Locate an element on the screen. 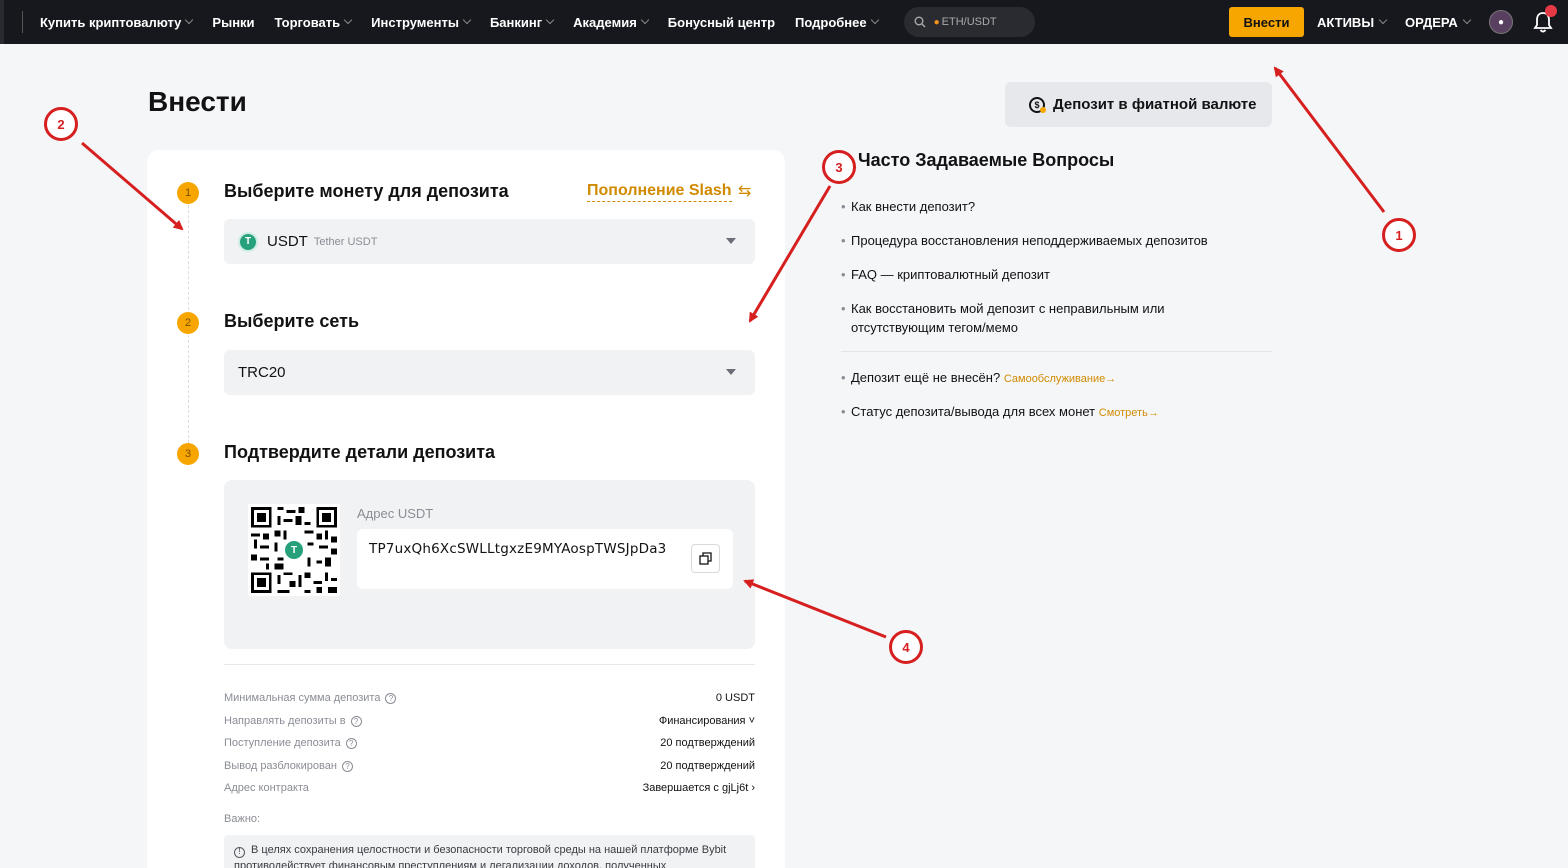 This screenshot has width=1568, height=868. fiat-deposit-button: $ Депозит в фиатной валюте is located at coordinates (1138, 104).